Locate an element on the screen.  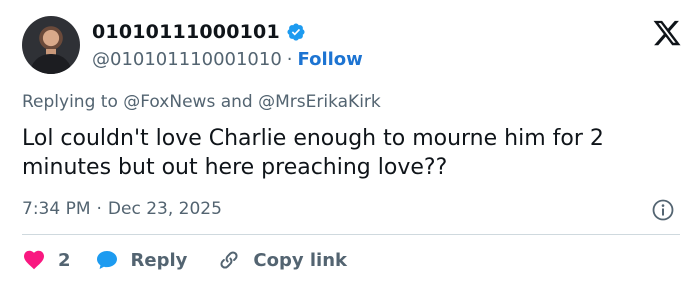
display-name: 01010111000101 is located at coordinates (186, 32).